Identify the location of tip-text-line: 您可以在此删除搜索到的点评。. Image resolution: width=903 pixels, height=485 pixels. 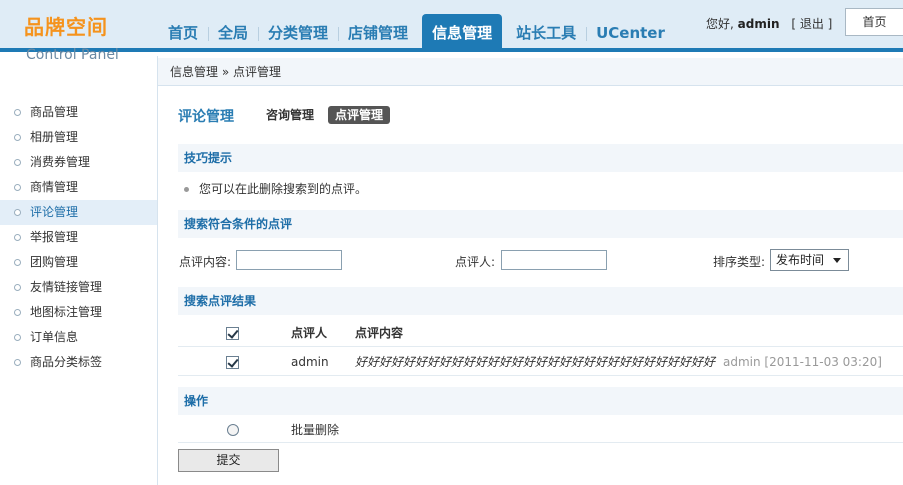
(275, 188).